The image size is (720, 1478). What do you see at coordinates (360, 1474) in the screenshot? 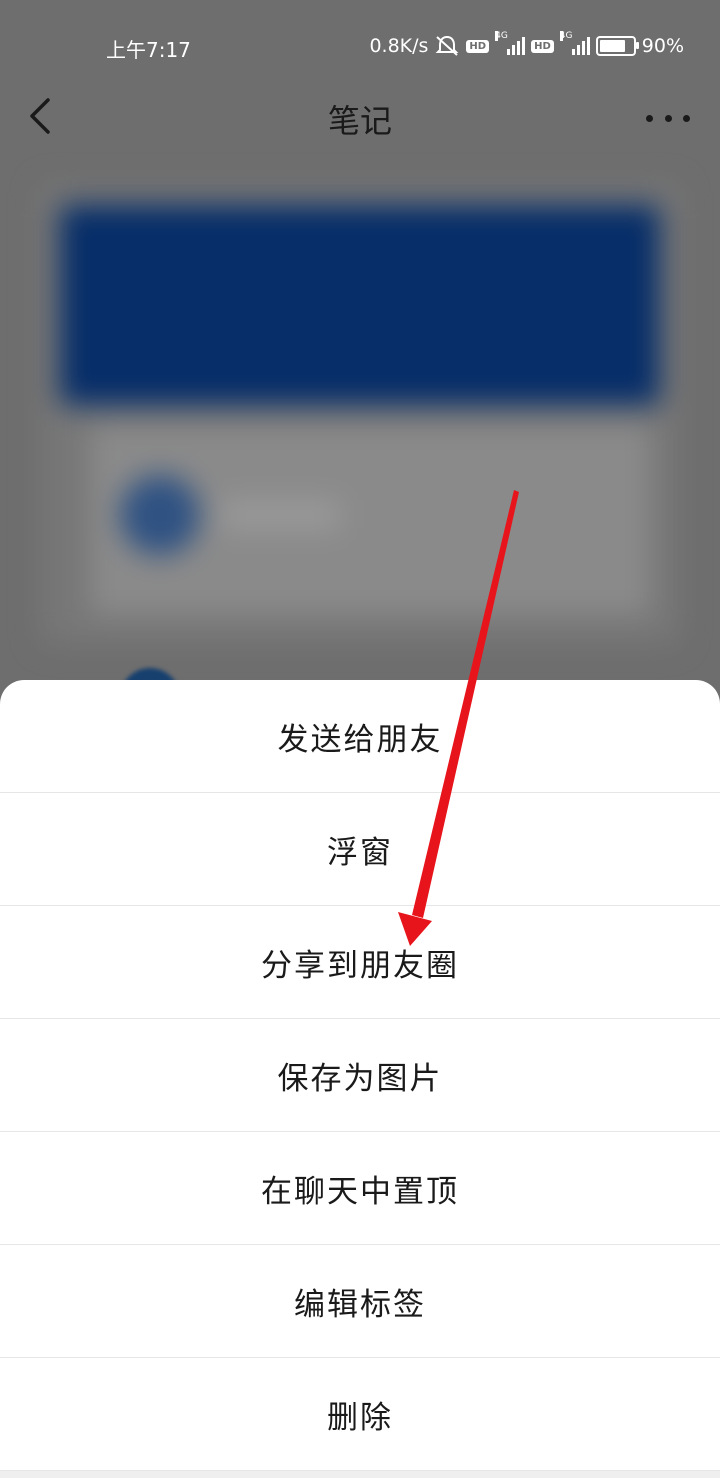
I see `sheet-footer` at bounding box center [360, 1474].